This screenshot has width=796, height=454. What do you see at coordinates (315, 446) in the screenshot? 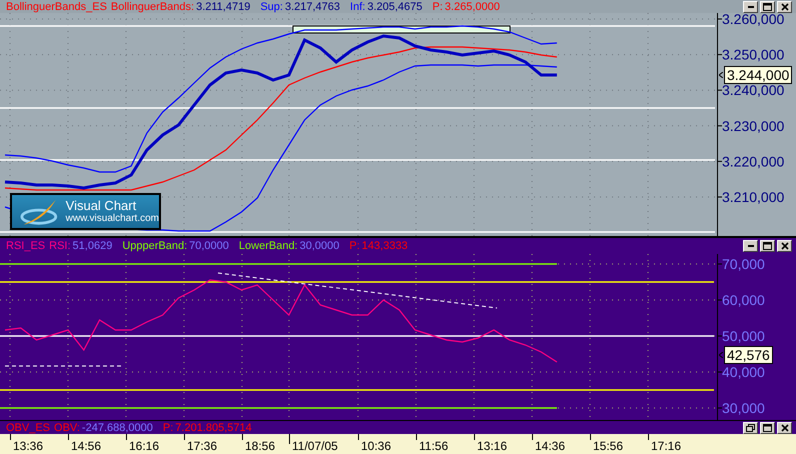
I see `date-label: 11/07/05` at bounding box center [315, 446].